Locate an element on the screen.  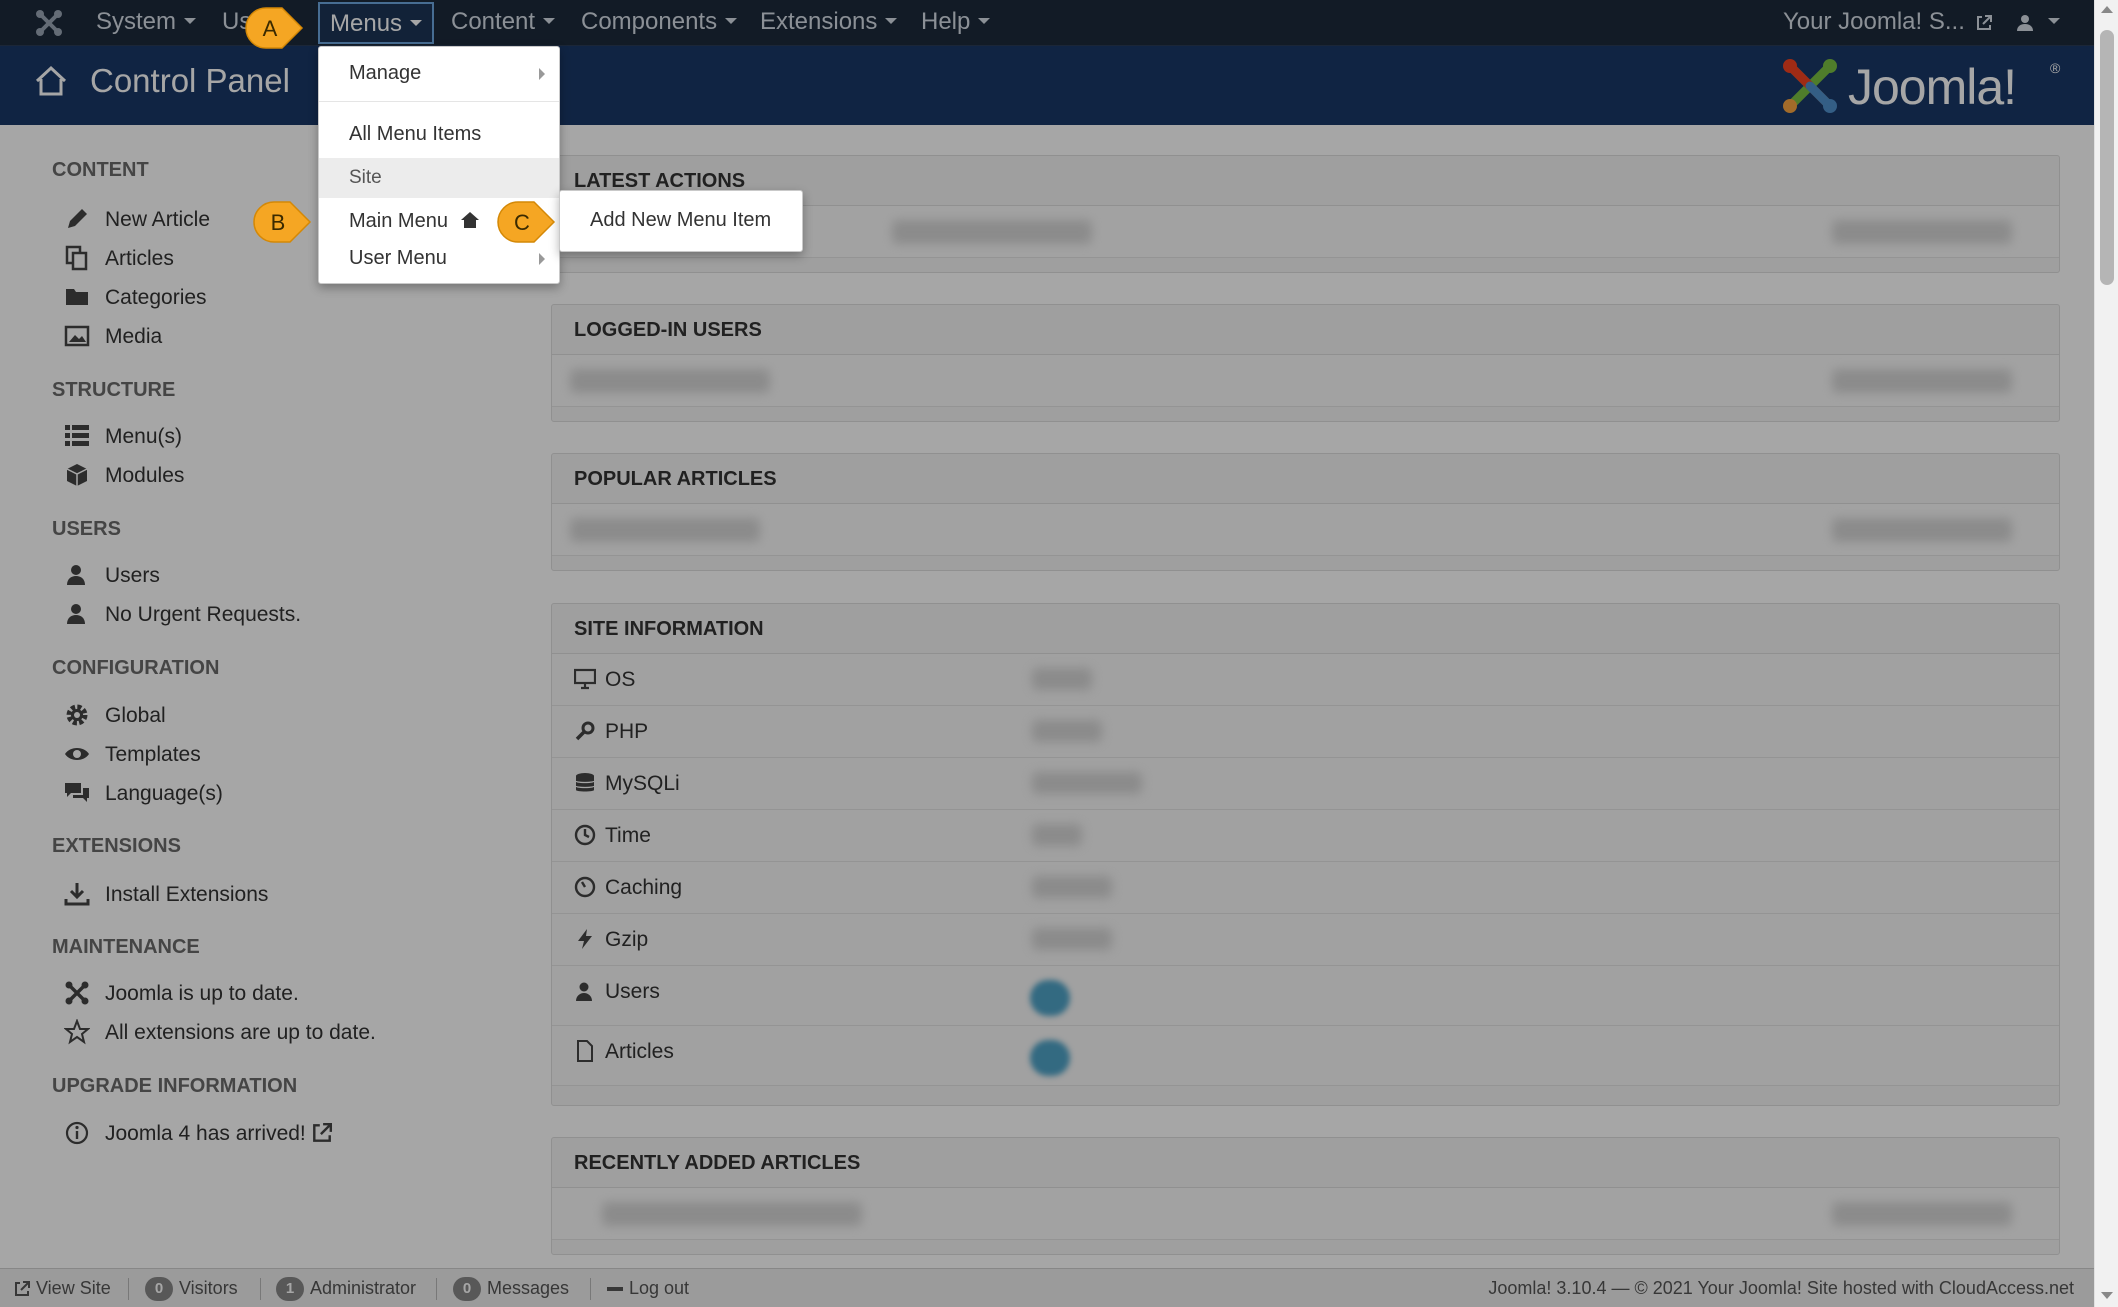
messages-link: 0 Messages is located at coordinates (511, 1288).